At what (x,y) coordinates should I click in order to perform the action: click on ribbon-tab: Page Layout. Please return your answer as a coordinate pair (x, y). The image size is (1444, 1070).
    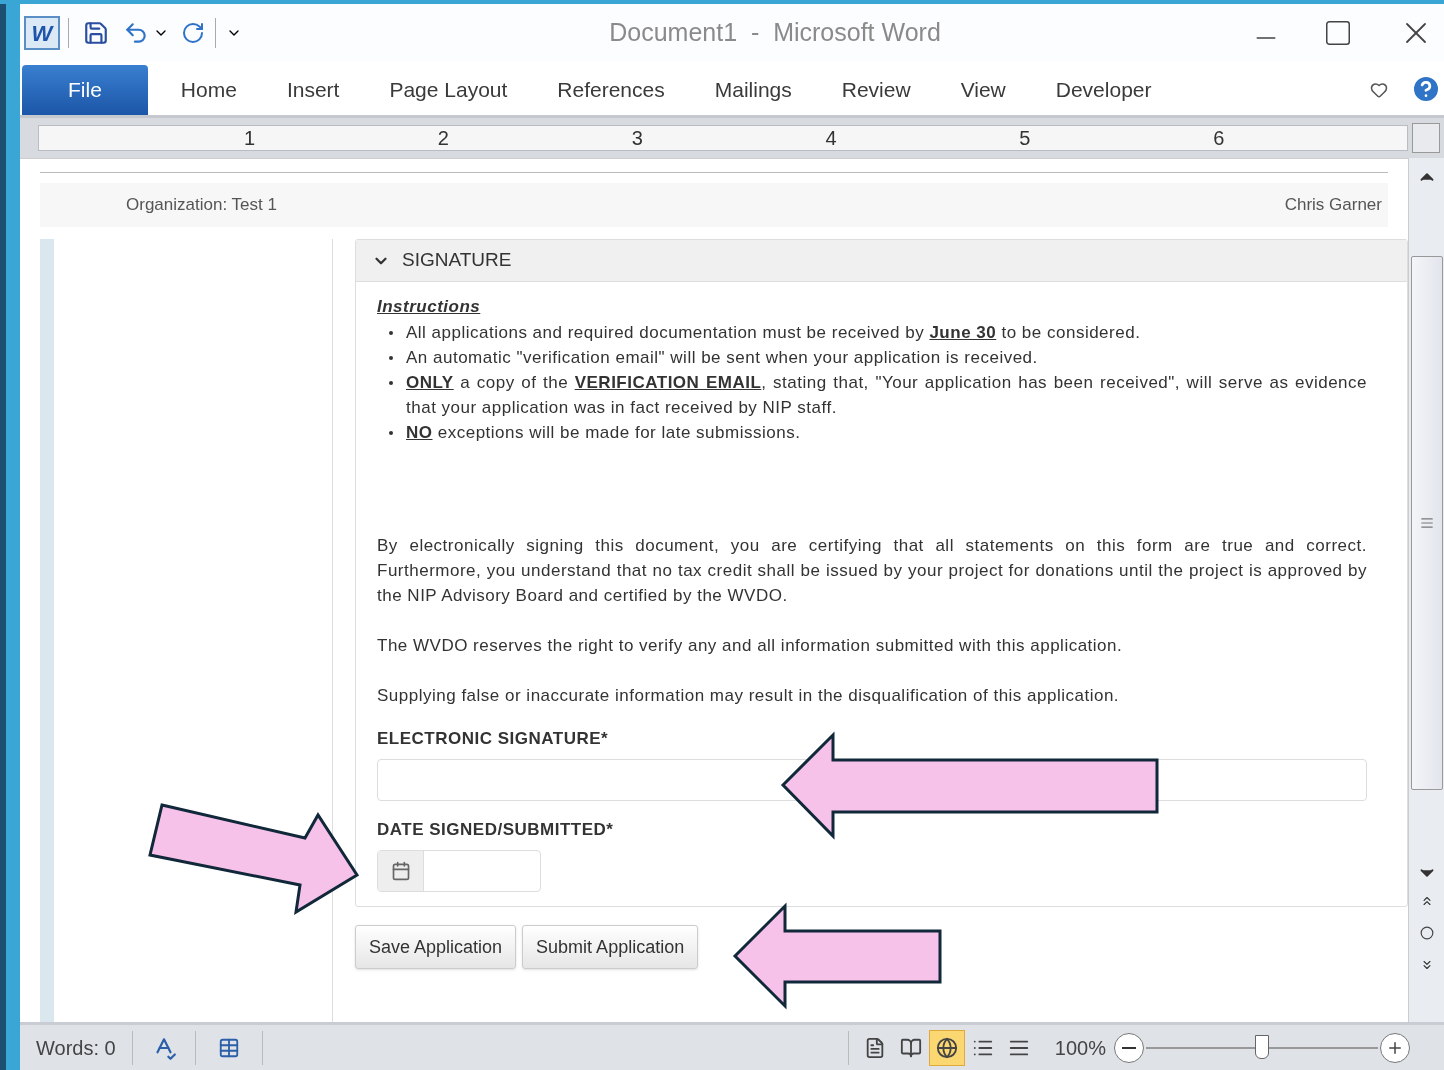
    Looking at the image, I should click on (448, 90).